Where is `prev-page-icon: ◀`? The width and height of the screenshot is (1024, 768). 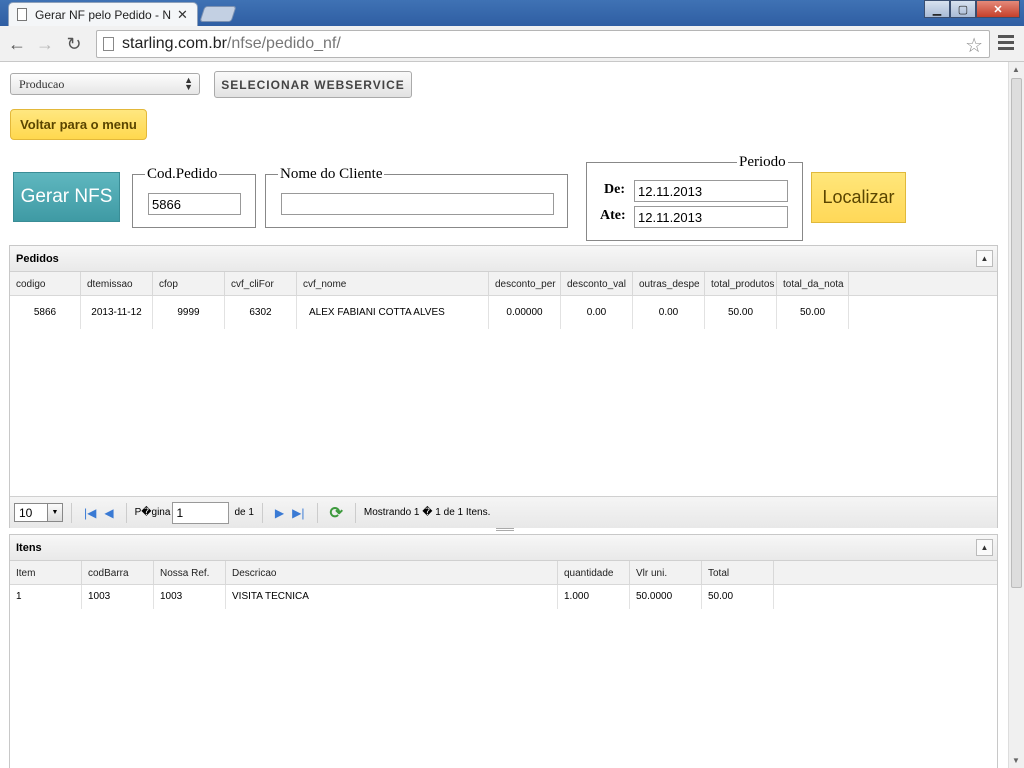
prev-page-icon: ◀ is located at coordinates (108, 513).